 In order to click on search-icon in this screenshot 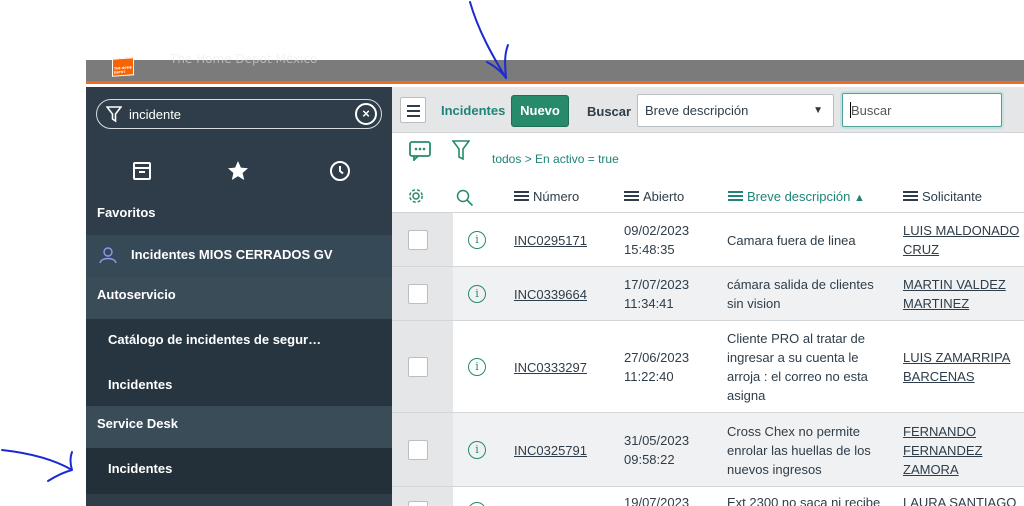, I will do `click(465, 198)`.